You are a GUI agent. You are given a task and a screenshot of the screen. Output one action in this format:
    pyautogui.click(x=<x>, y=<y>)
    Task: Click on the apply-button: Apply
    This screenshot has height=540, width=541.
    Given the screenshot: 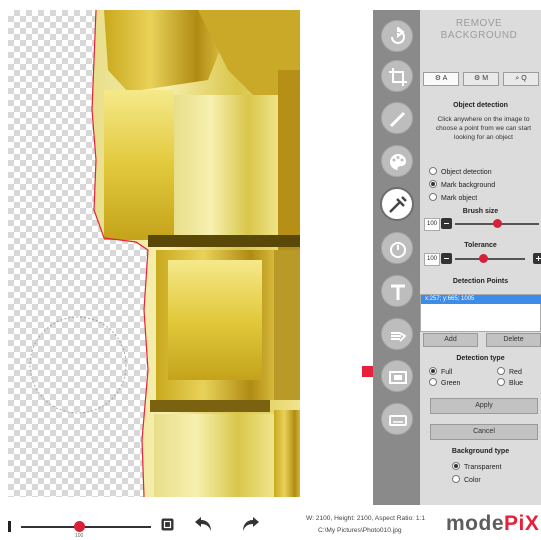 What is the action you would take?
    pyautogui.click(x=484, y=406)
    